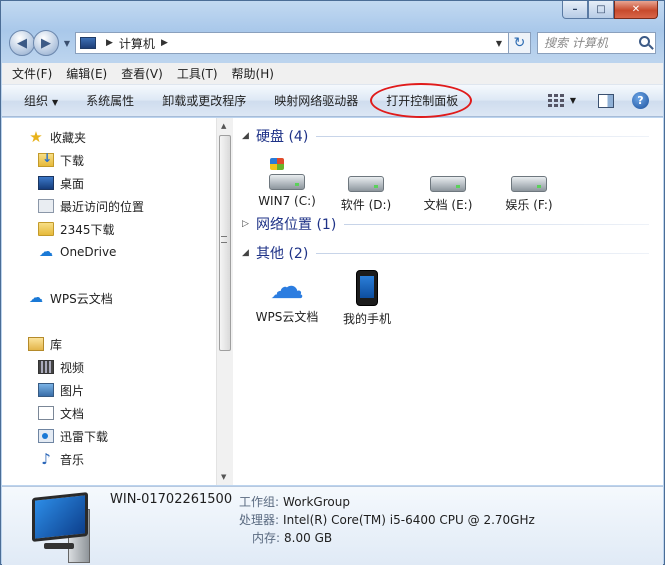  Describe the element at coordinates (555, 100) in the screenshot. I see `change-view-icon` at that location.